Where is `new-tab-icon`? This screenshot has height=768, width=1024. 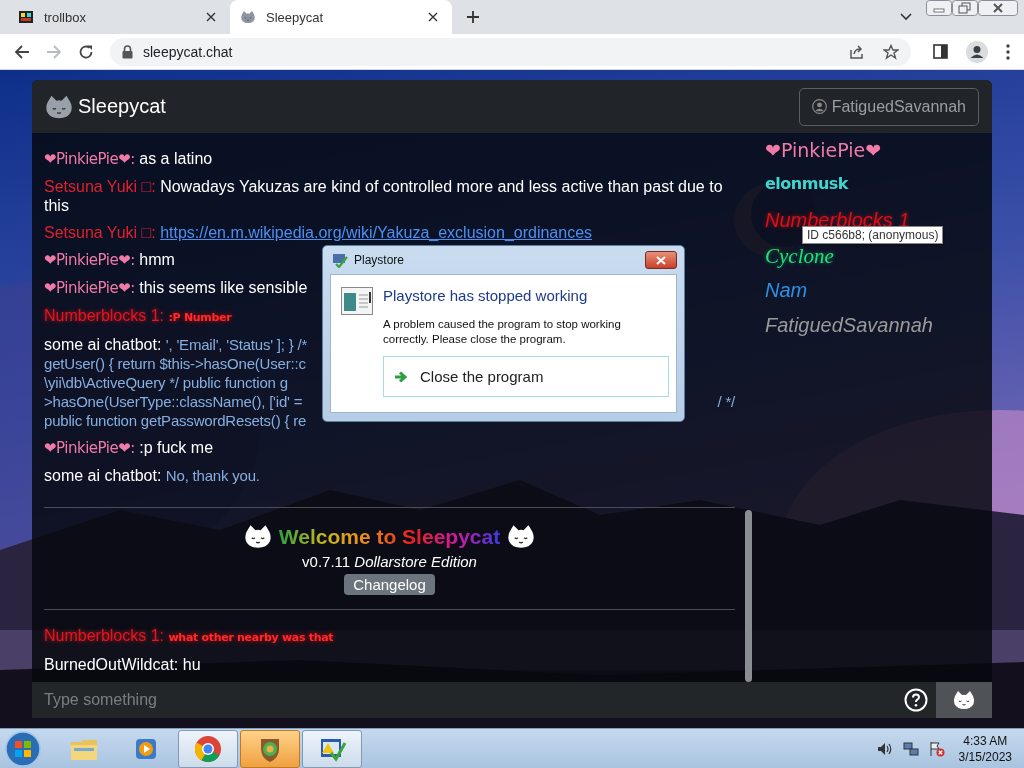
new-tab-icon is located at coordinates (473, 17).